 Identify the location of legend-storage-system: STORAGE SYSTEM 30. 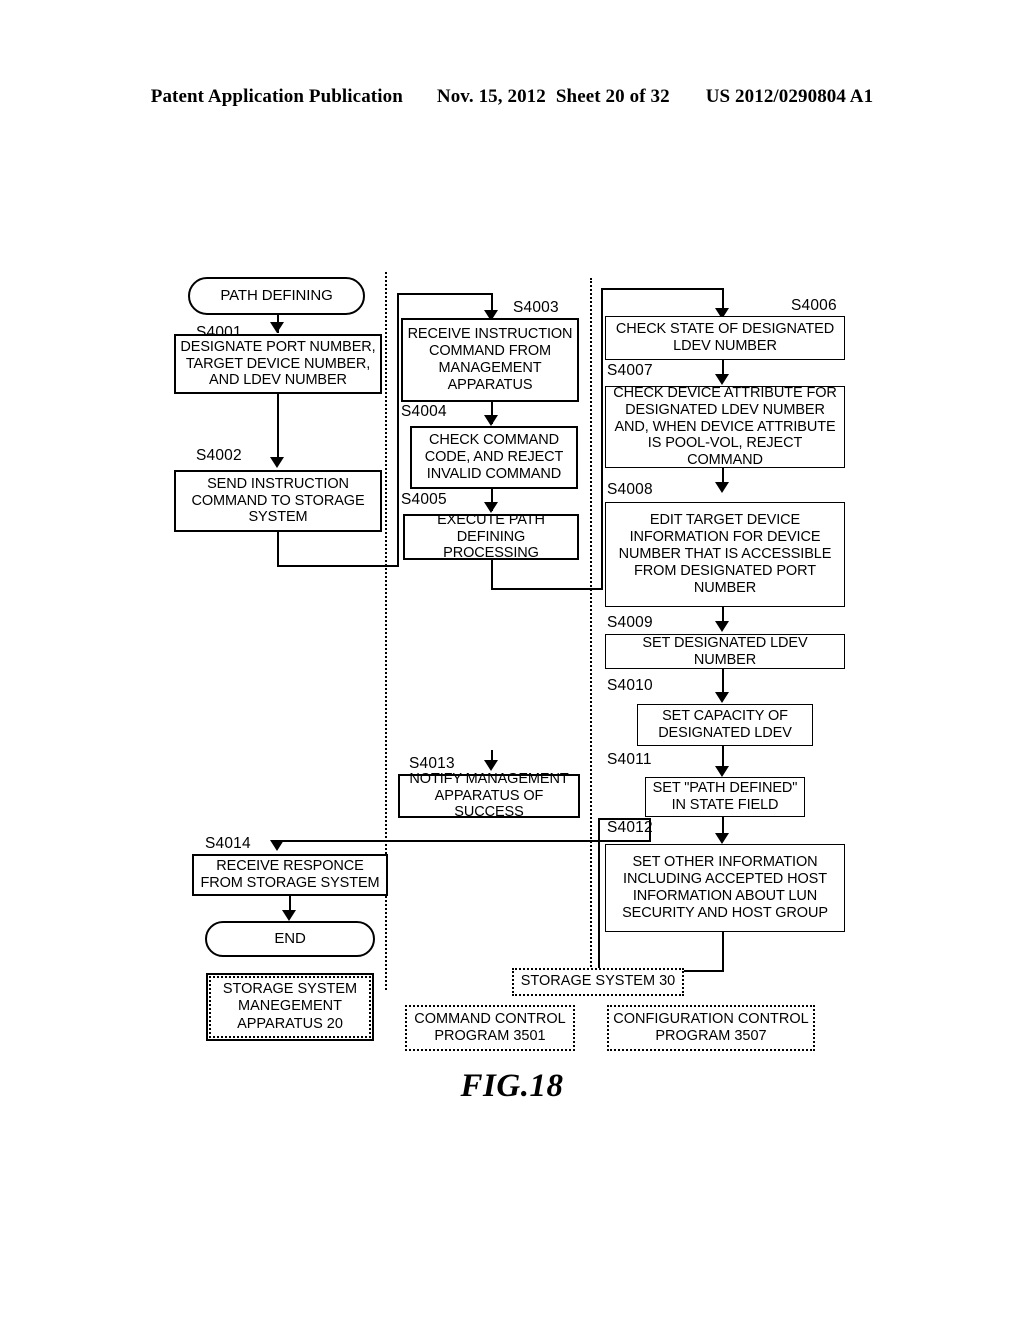
(598, 982).